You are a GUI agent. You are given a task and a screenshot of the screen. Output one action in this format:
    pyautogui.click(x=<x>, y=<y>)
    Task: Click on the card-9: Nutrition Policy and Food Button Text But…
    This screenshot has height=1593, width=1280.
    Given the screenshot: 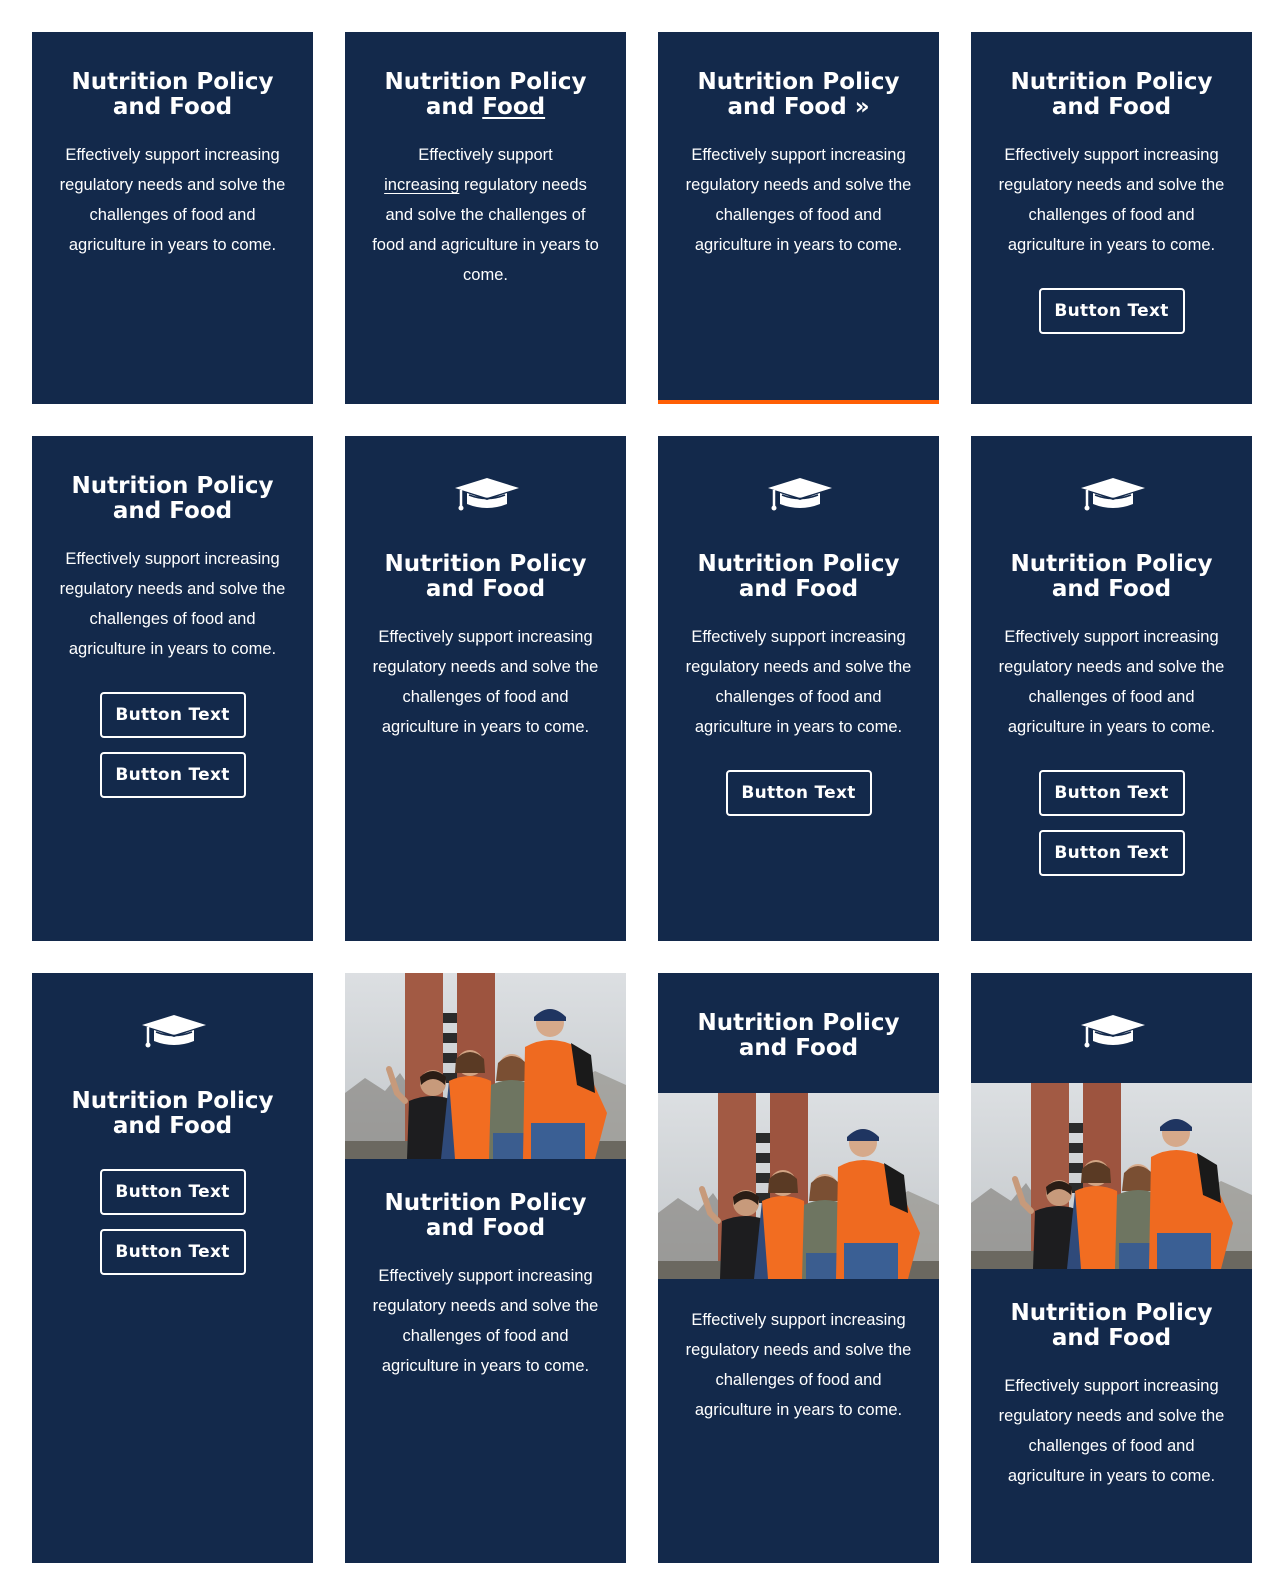 What is the action you would take?
    pyautogui.click(x=172, y=1268)
    